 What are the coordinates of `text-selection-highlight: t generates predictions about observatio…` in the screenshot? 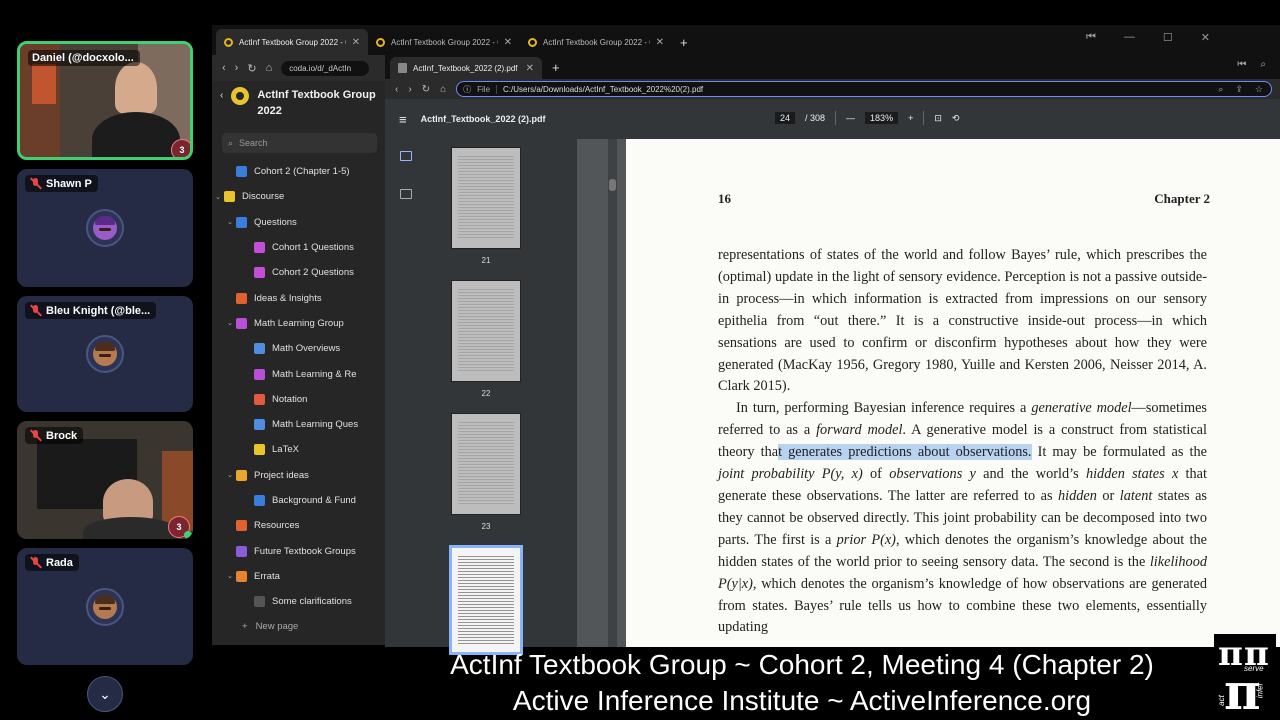 It's located at (905, 452).